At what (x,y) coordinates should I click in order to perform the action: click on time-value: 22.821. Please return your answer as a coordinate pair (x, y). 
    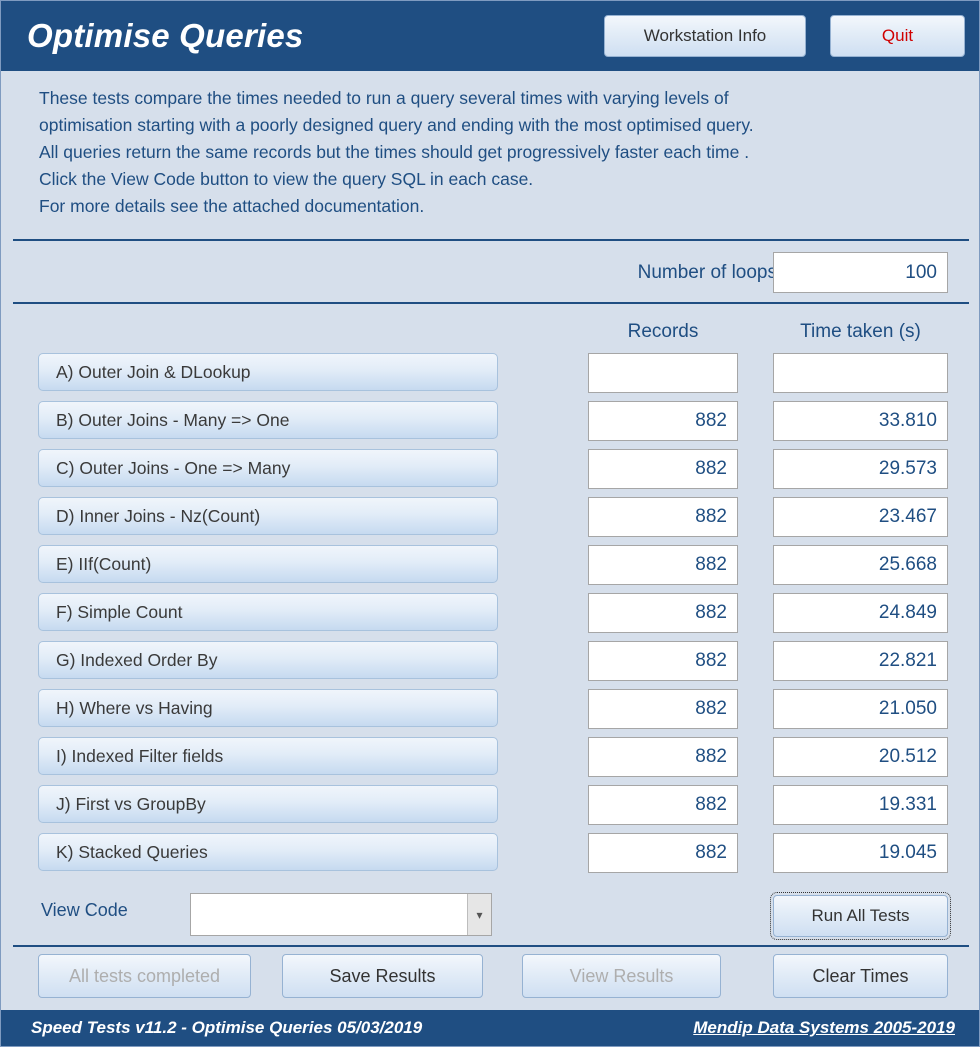
    Looking at the image, I should click on (860, 661).